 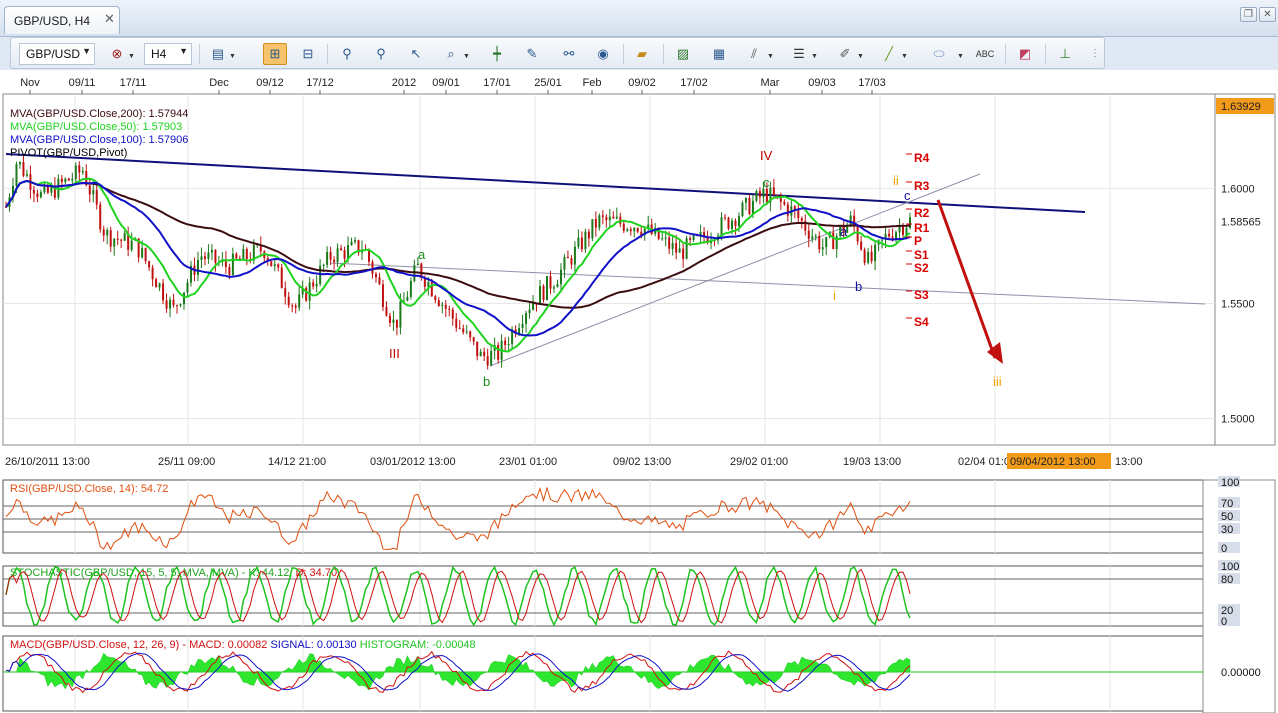 What do you see at coordinates (446, 83) in the screenshot?
I see `top-axis-label: 09/01` at bounding box center [446, 83].